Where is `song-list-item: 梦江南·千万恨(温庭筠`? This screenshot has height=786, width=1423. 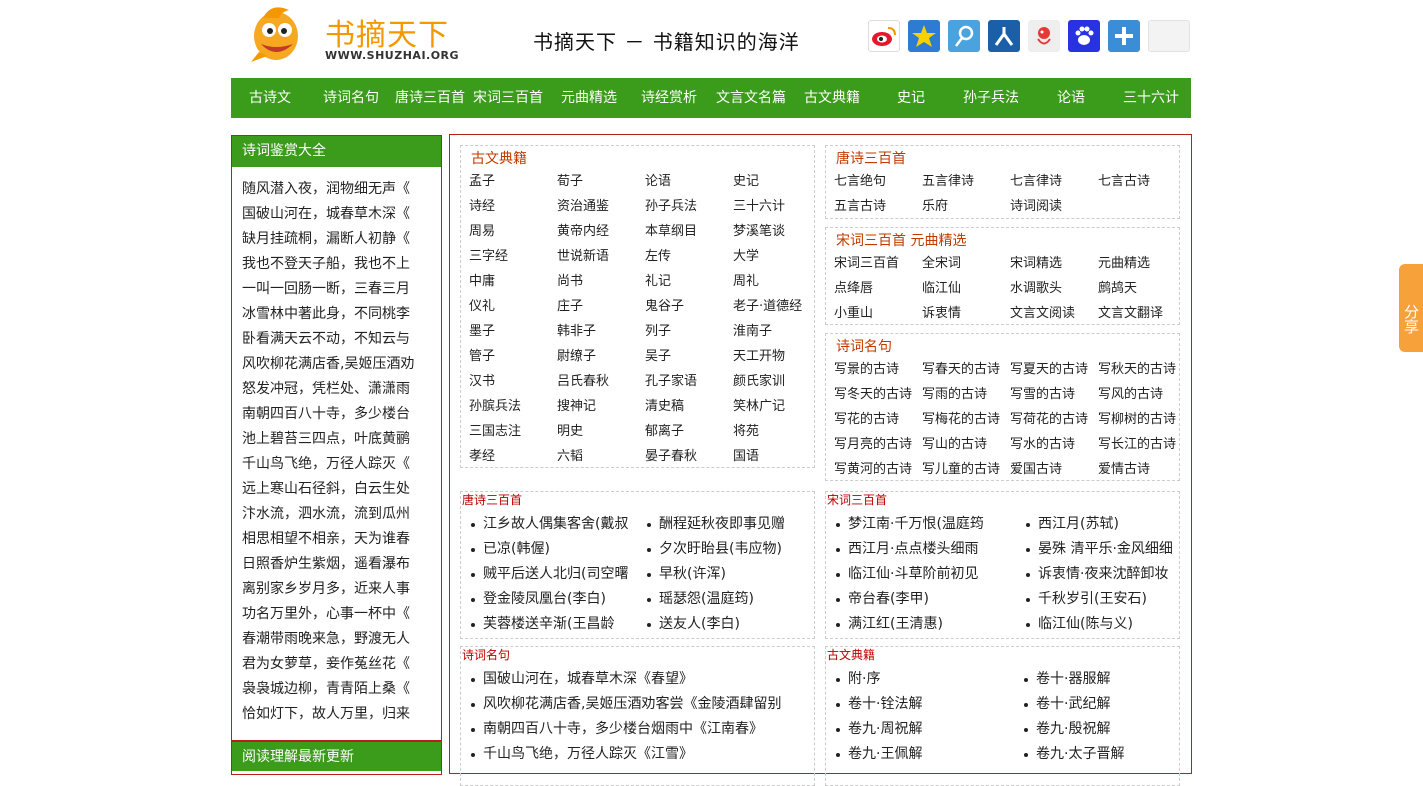
song-list-item: 梦江南·千万恨(温庭筠 is located at coordinates (931, 524).